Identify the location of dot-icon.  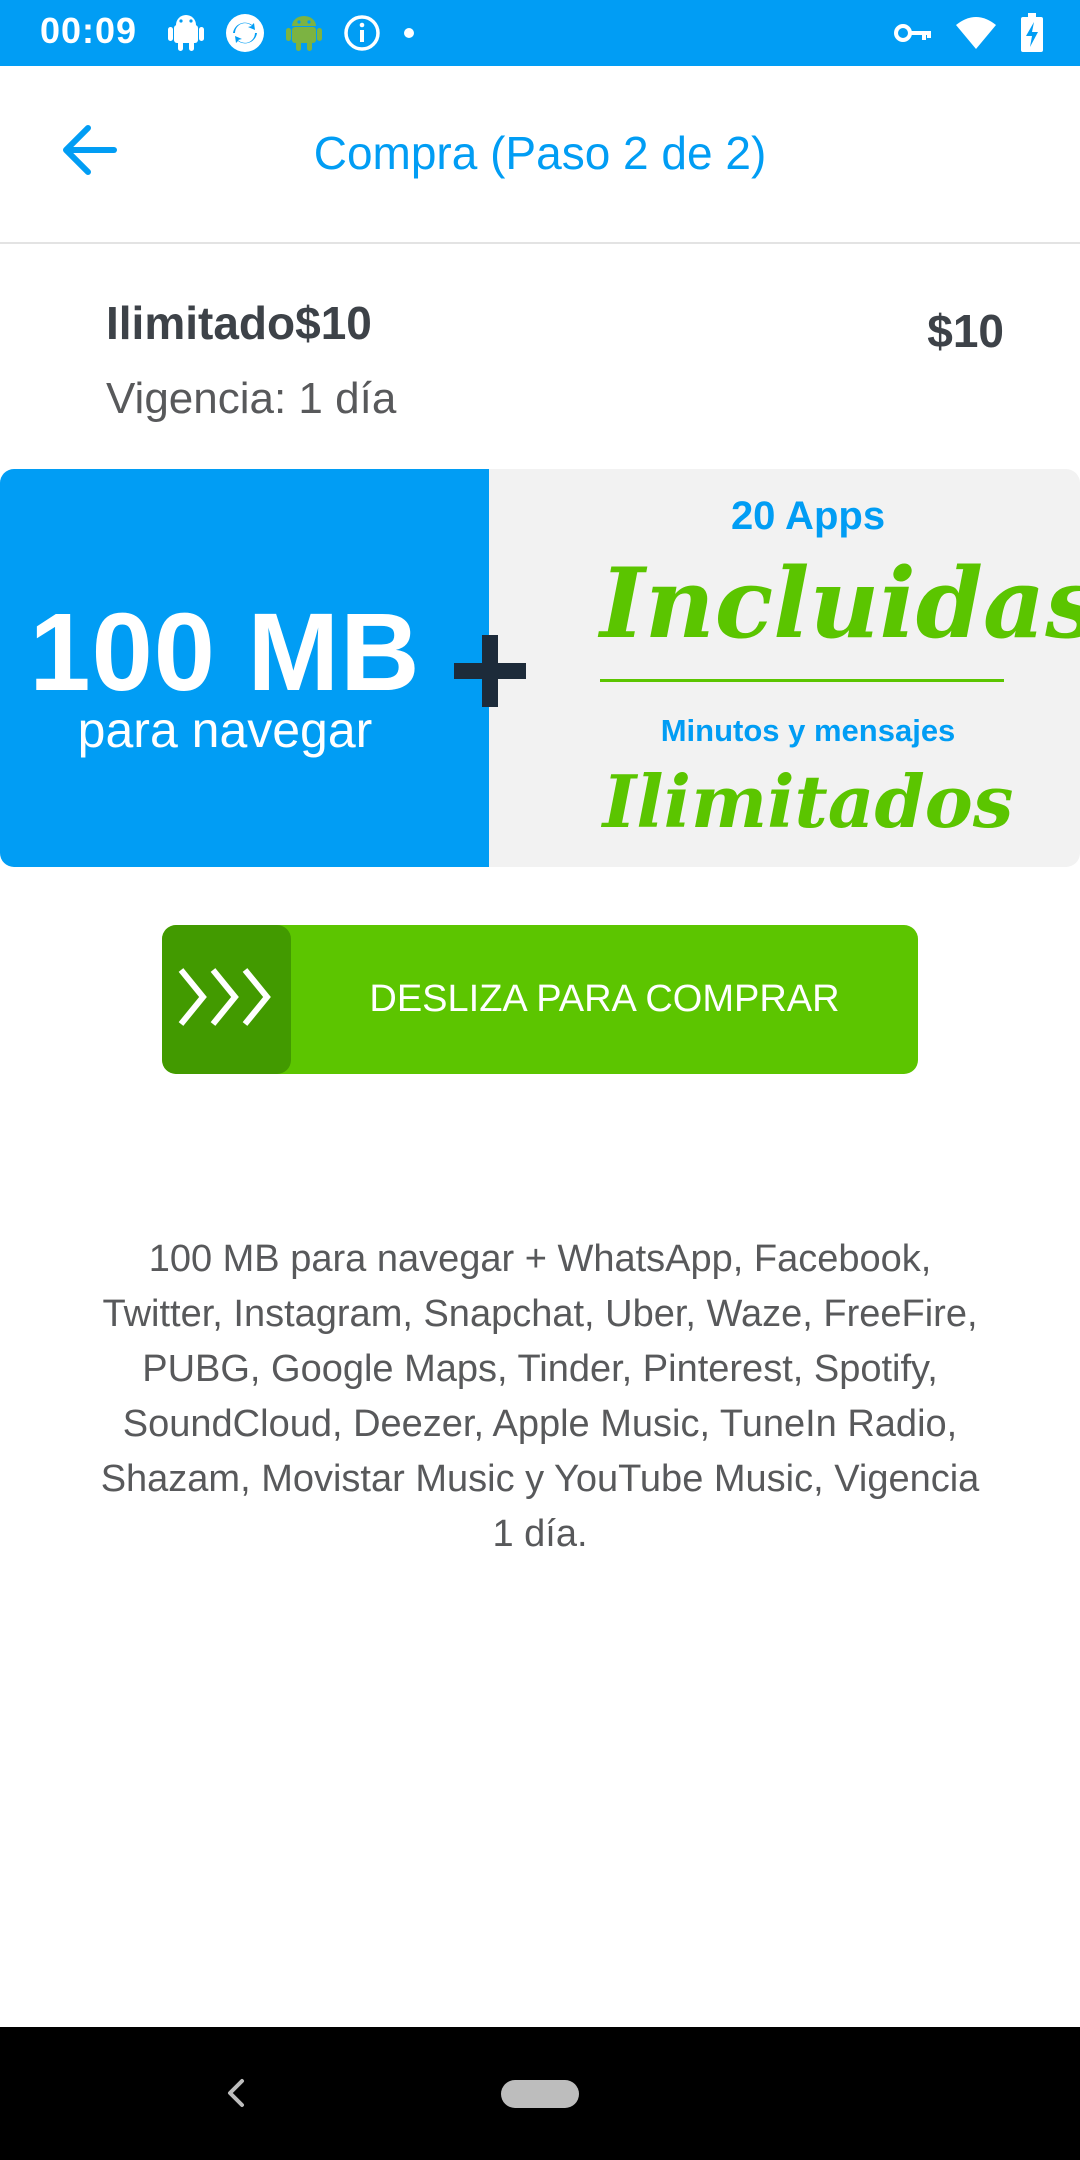
(409, 33).